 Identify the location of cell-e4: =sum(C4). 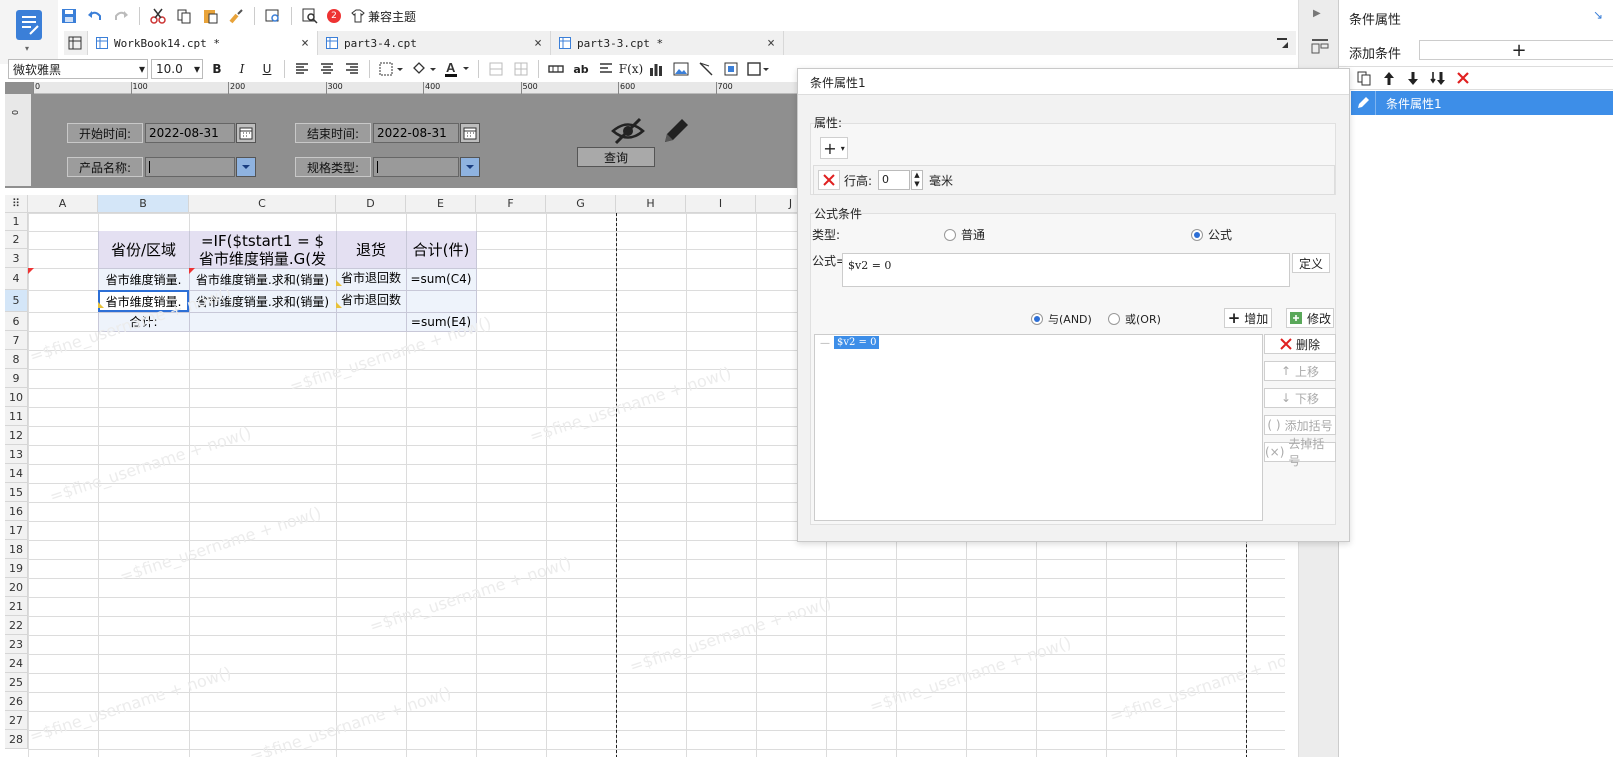
(441, 279).